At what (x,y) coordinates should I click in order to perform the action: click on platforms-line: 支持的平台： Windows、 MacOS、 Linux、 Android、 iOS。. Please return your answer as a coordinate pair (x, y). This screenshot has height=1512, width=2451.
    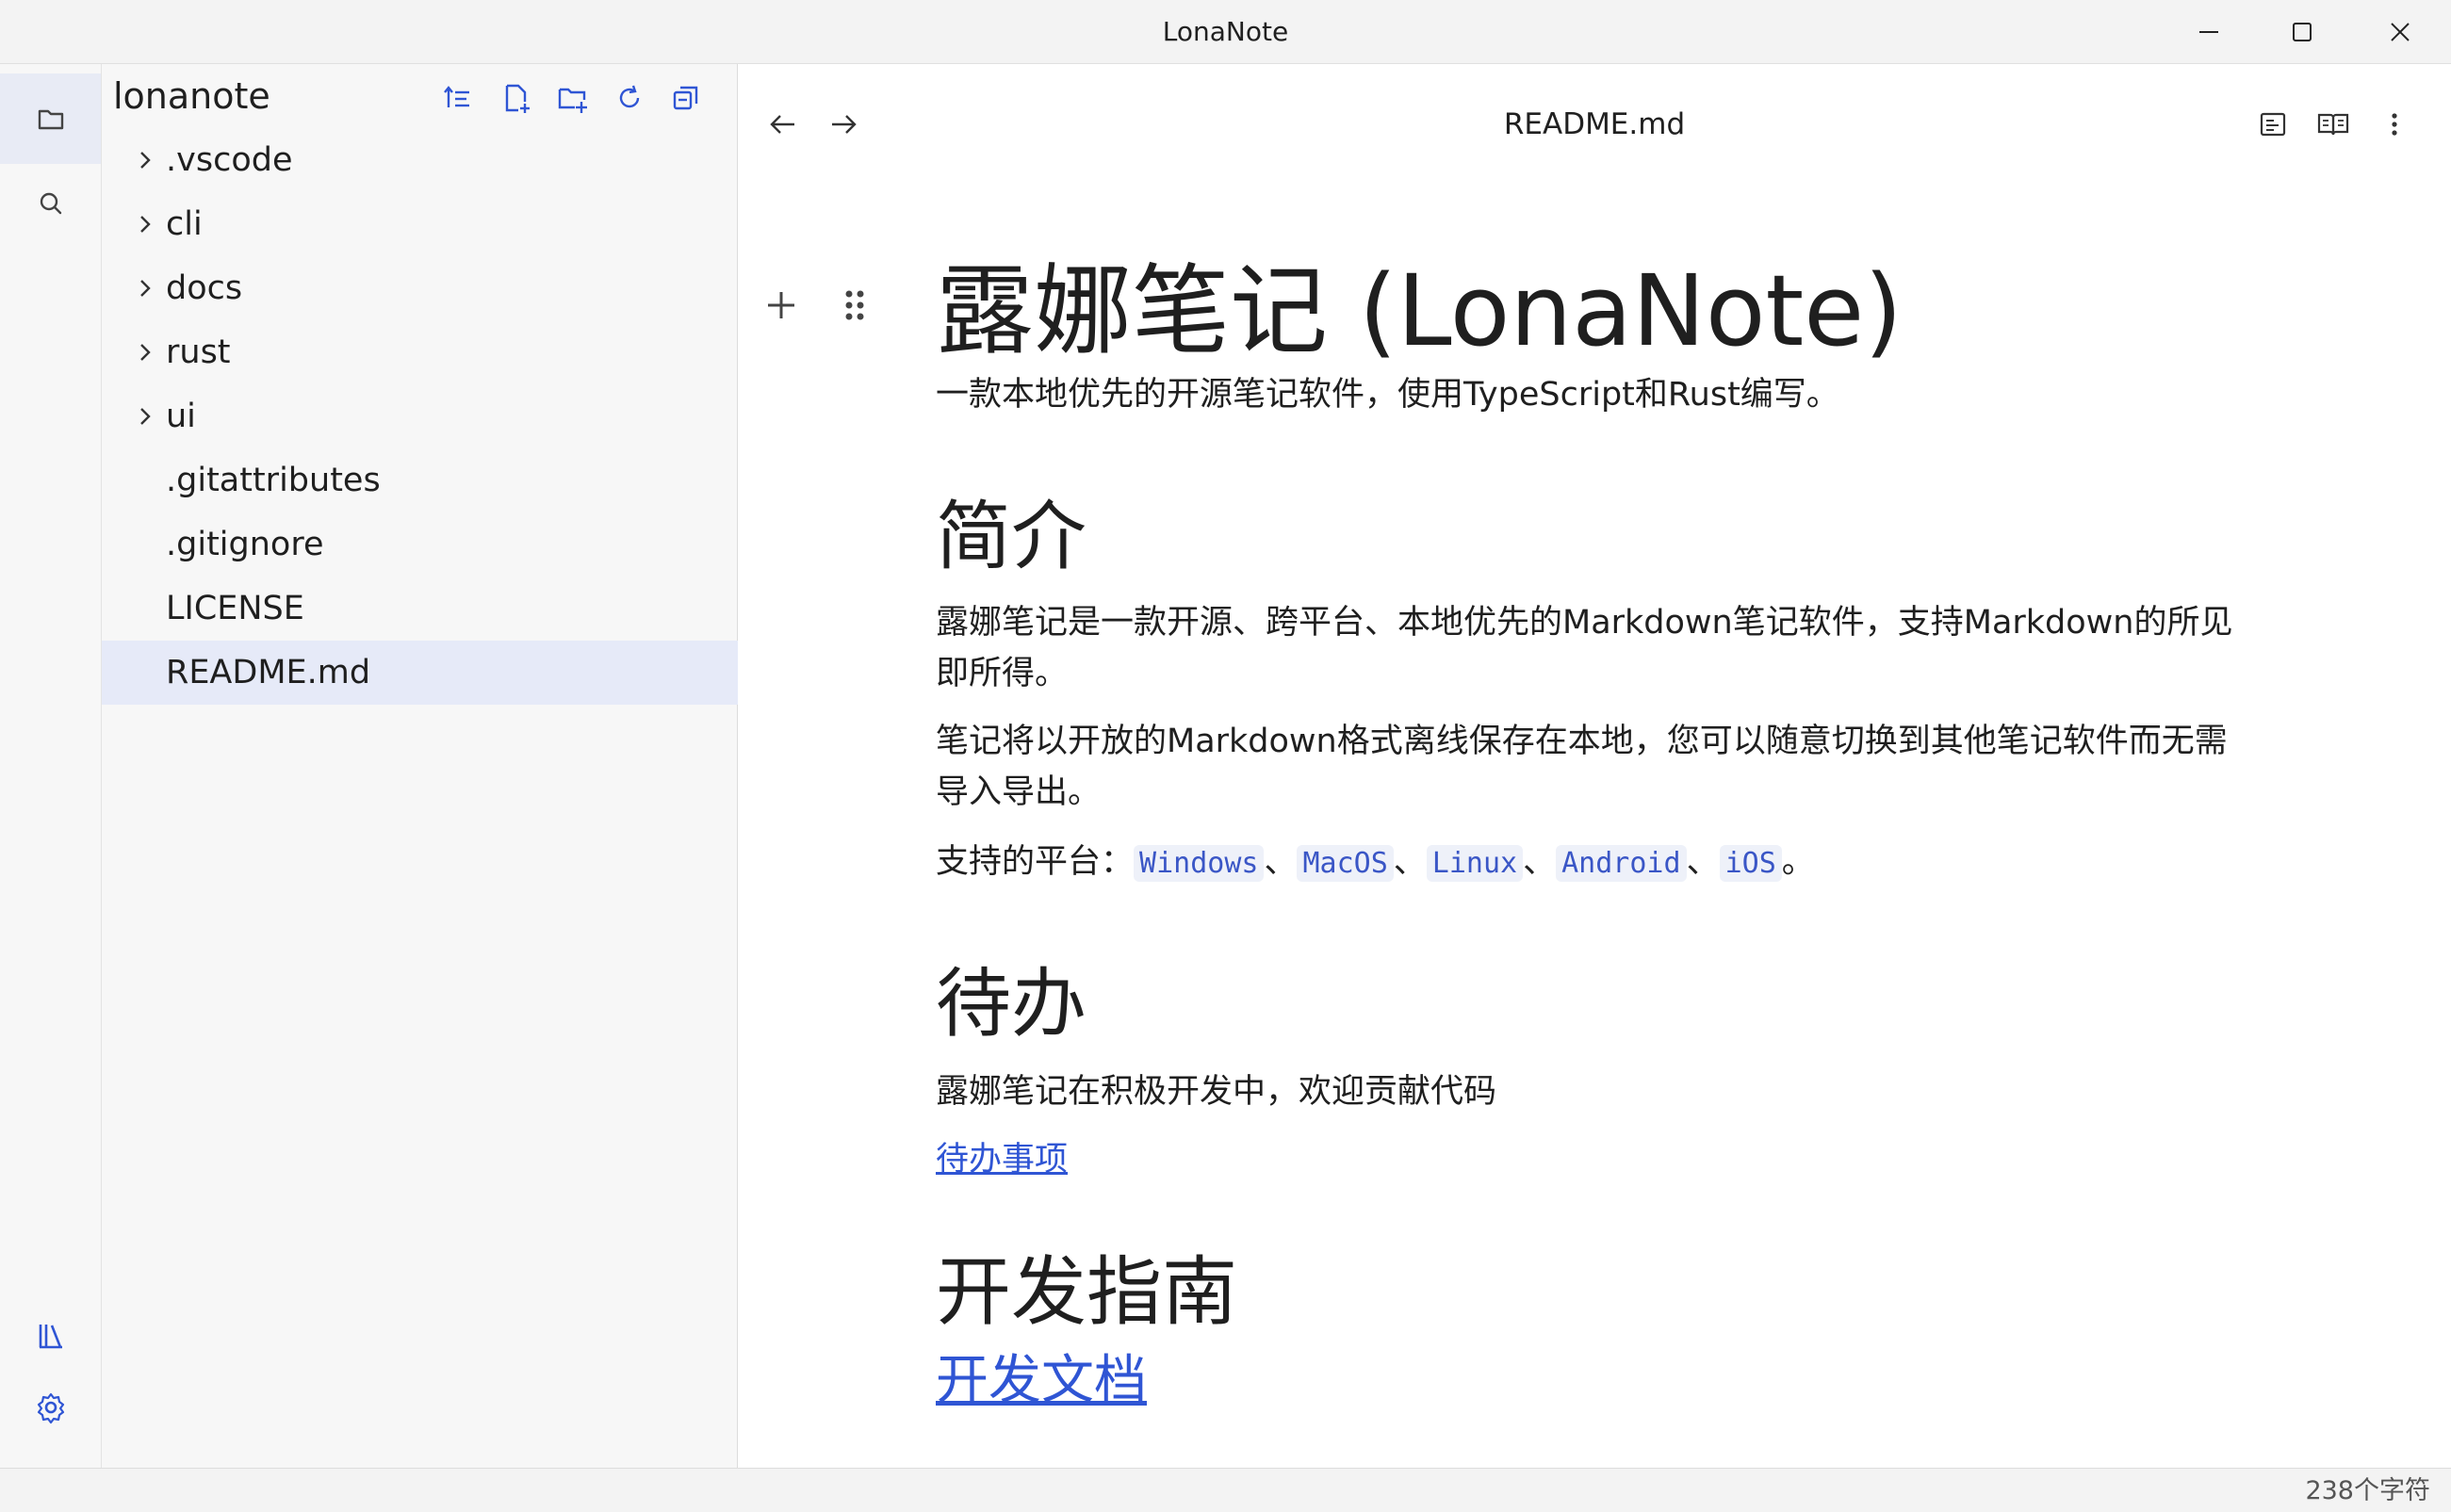
    Looking at the image, I should click on (1595, 863).